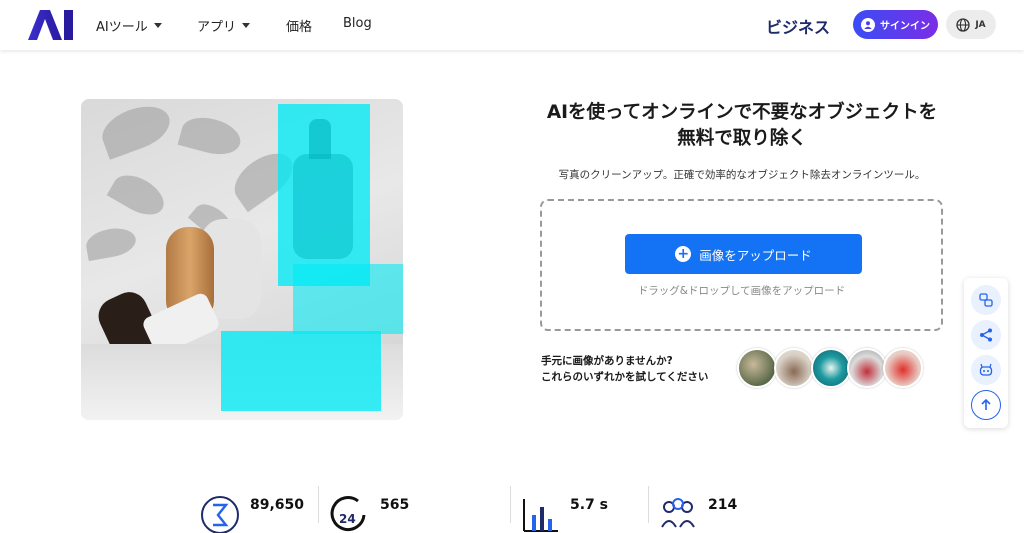 The image size is (1024, 533). What do you see at coordinates (564, 513) in the screenshot?
I see `stat-speed: 5.7 s` at bounding box center [564, 513].